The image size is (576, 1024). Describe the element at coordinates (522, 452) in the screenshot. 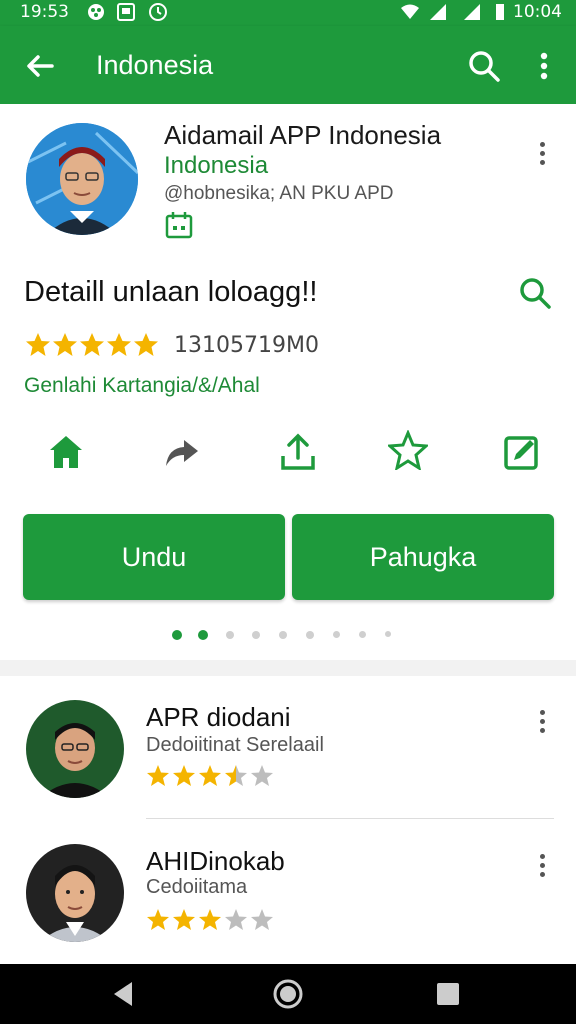

I see `edit-icon` at that location.